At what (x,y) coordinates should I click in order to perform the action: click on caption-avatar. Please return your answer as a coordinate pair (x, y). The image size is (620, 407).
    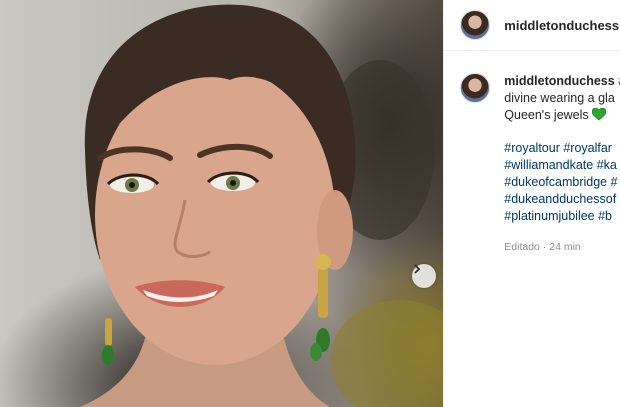
    Looking at the image, I should click on (475, 88).